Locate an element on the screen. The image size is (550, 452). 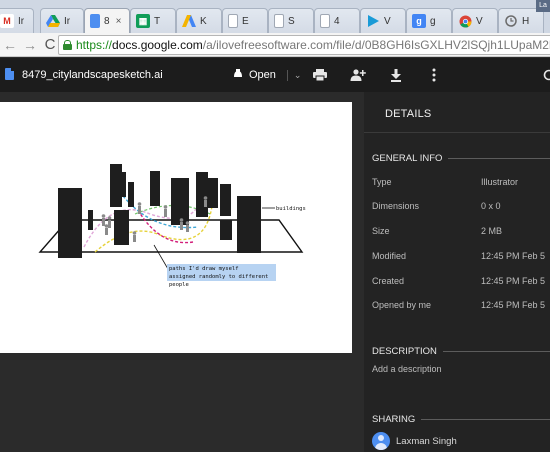
info-label-opened-by-me: Opened by me is located at coordinates (402, 305).